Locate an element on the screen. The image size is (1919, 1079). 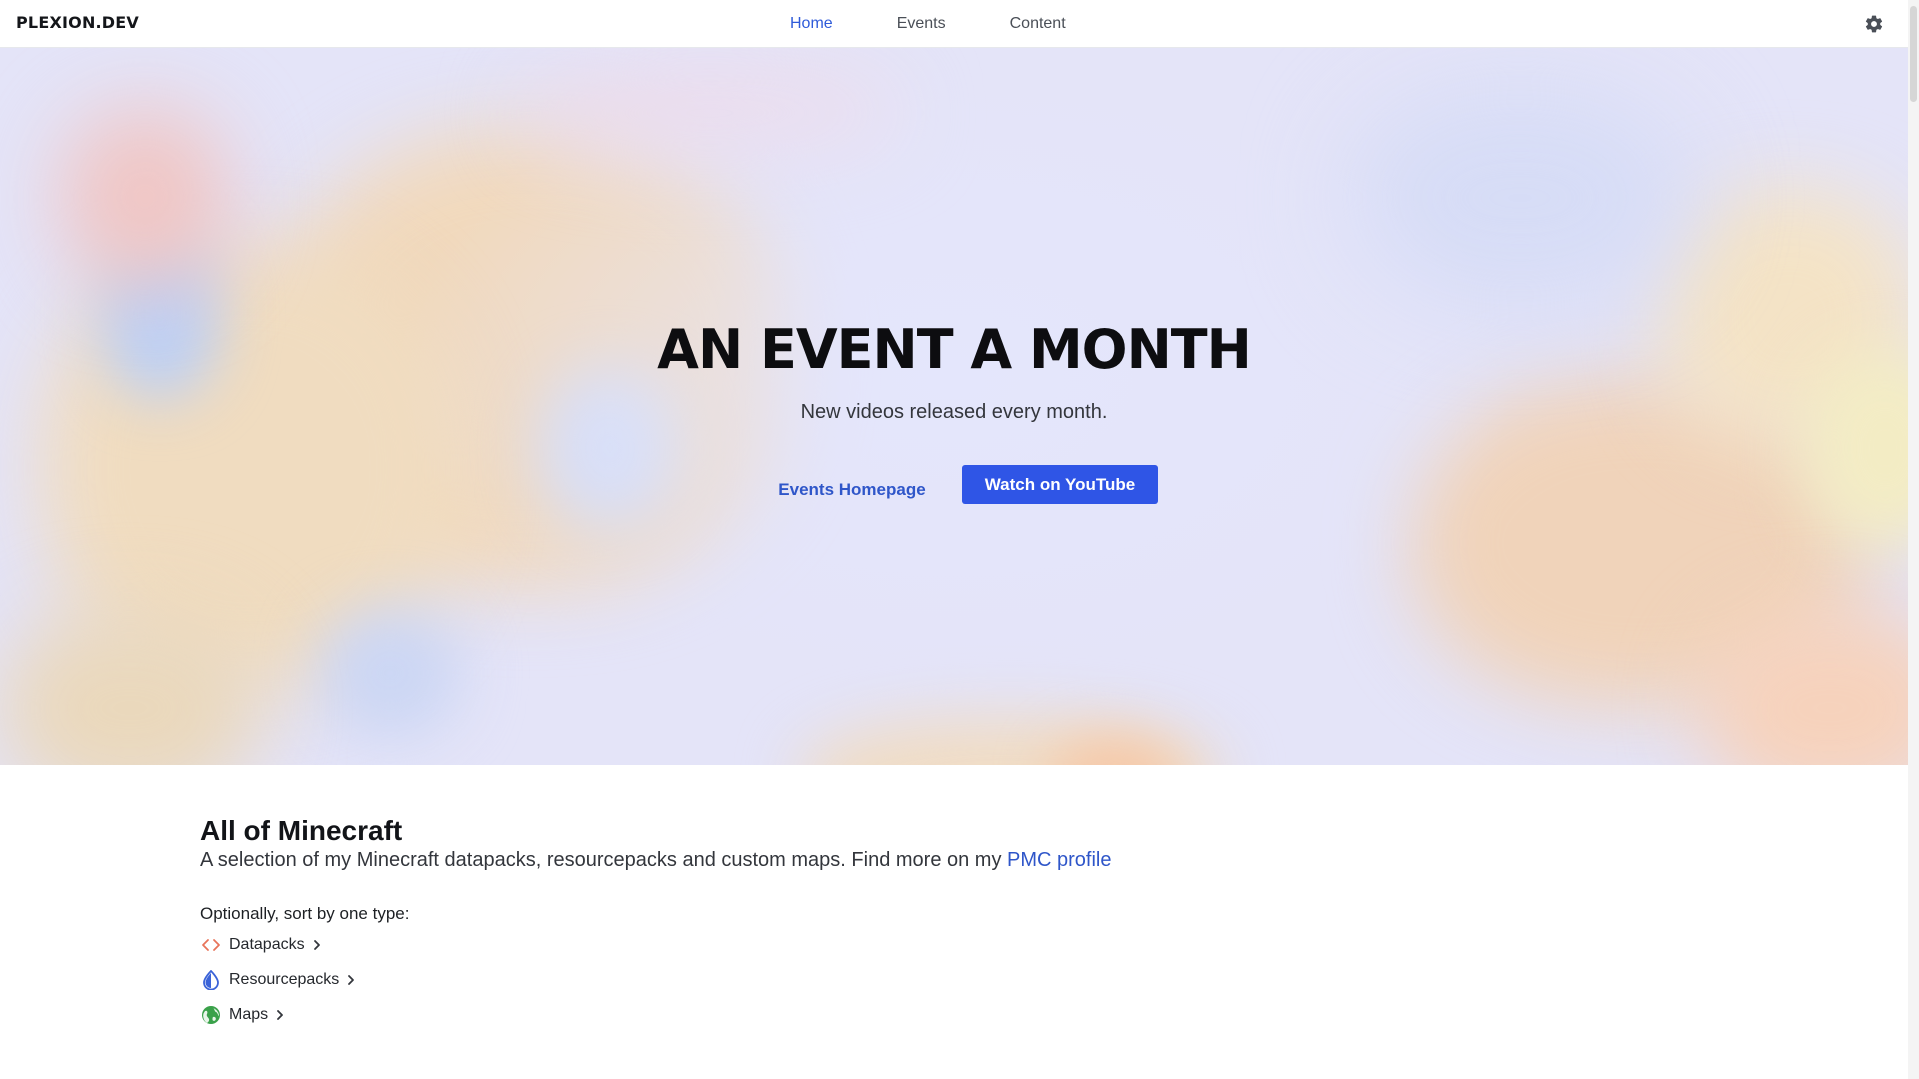
section-title: All of Minecraft is located at coordinates (301, 830).